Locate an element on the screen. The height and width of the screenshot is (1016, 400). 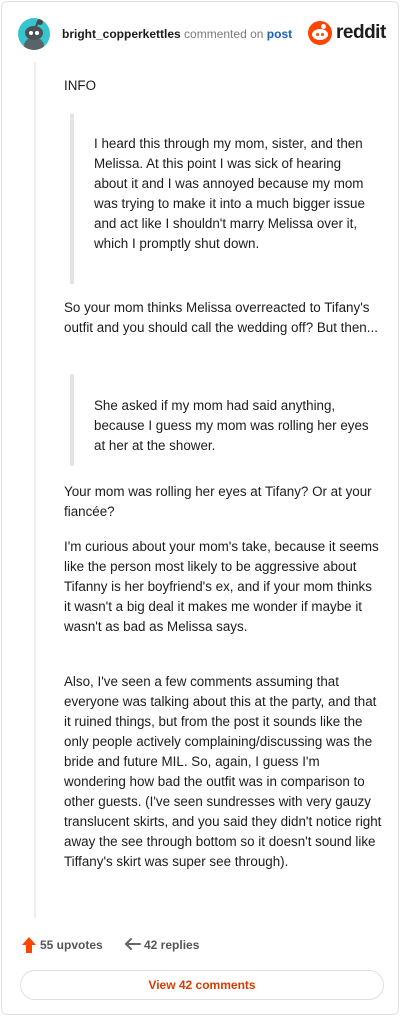
post-link: post is located at coordinates (279, 34).